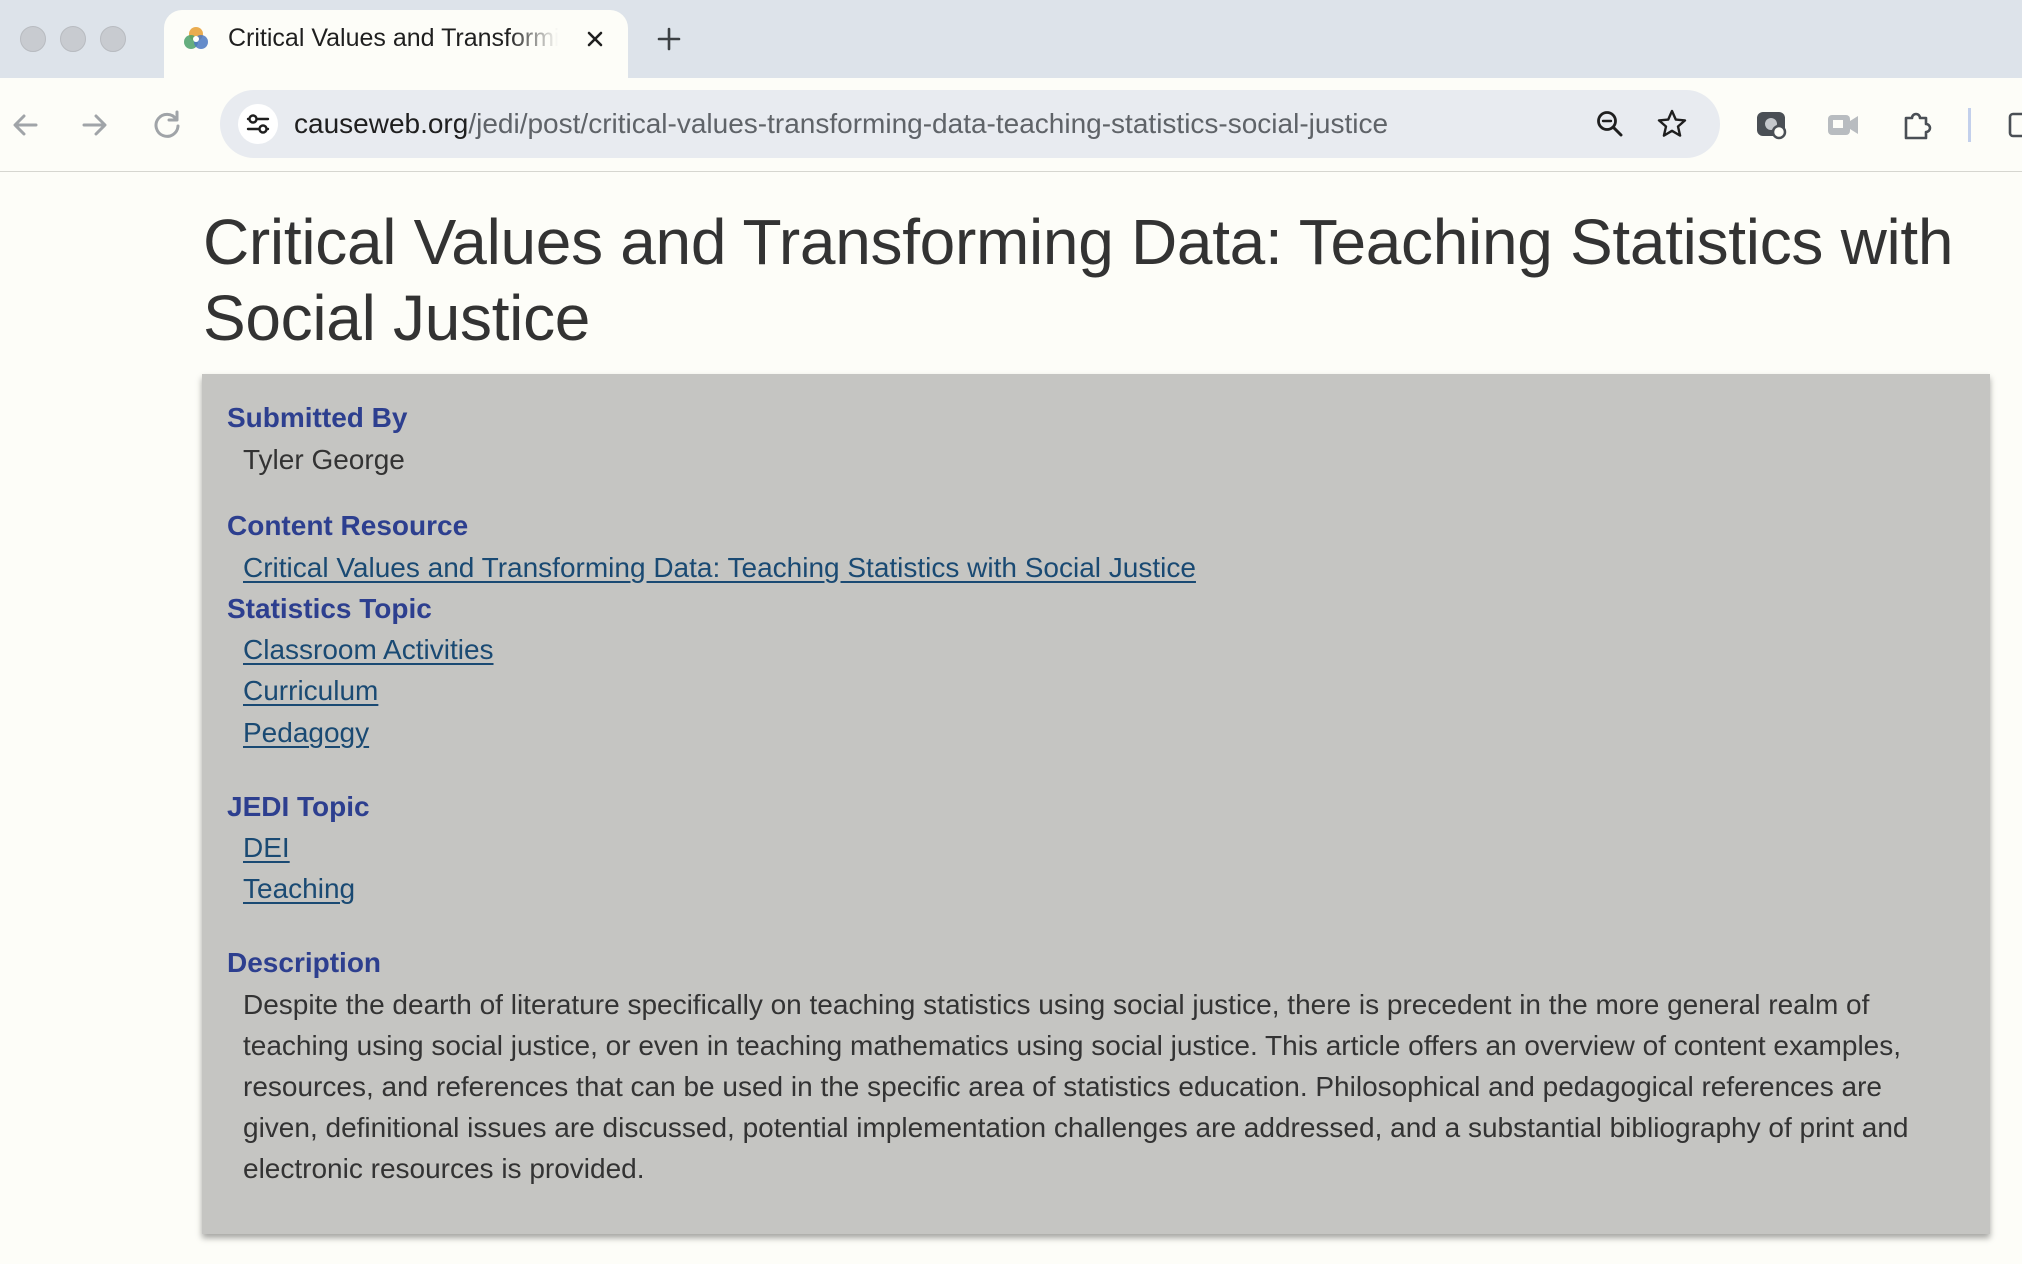 The image size is (2022, 1264). I want to click on window-minimize-dot, so click(73, 39).